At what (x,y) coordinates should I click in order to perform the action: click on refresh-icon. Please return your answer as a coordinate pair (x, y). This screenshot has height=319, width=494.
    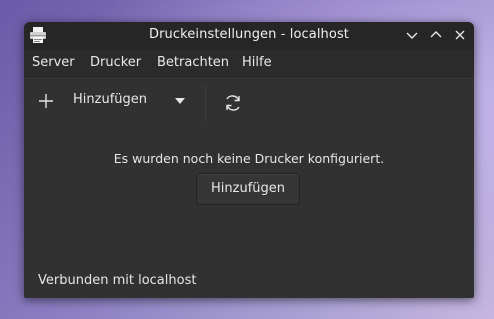
    Looking at the image, I should click on (233, 103).